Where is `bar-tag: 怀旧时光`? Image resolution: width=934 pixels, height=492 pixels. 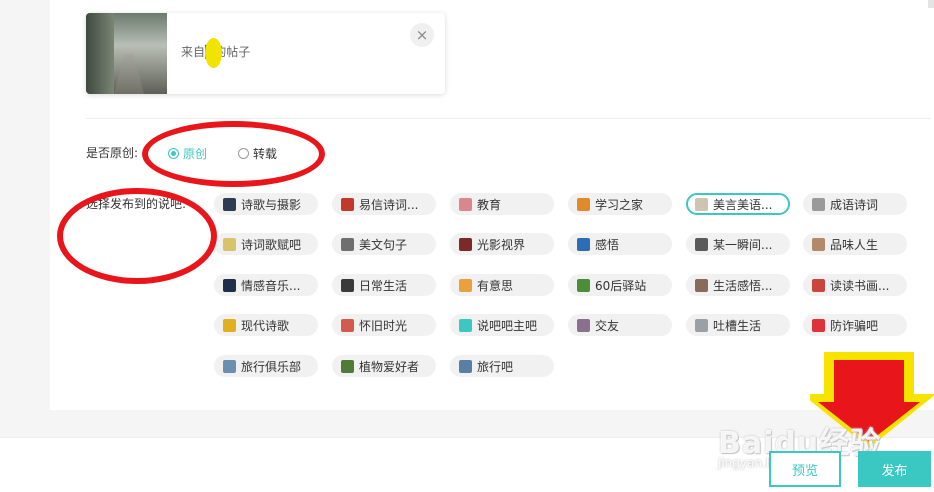
bar-tag: 怀旧时光 is located at coordinates (384, 325).